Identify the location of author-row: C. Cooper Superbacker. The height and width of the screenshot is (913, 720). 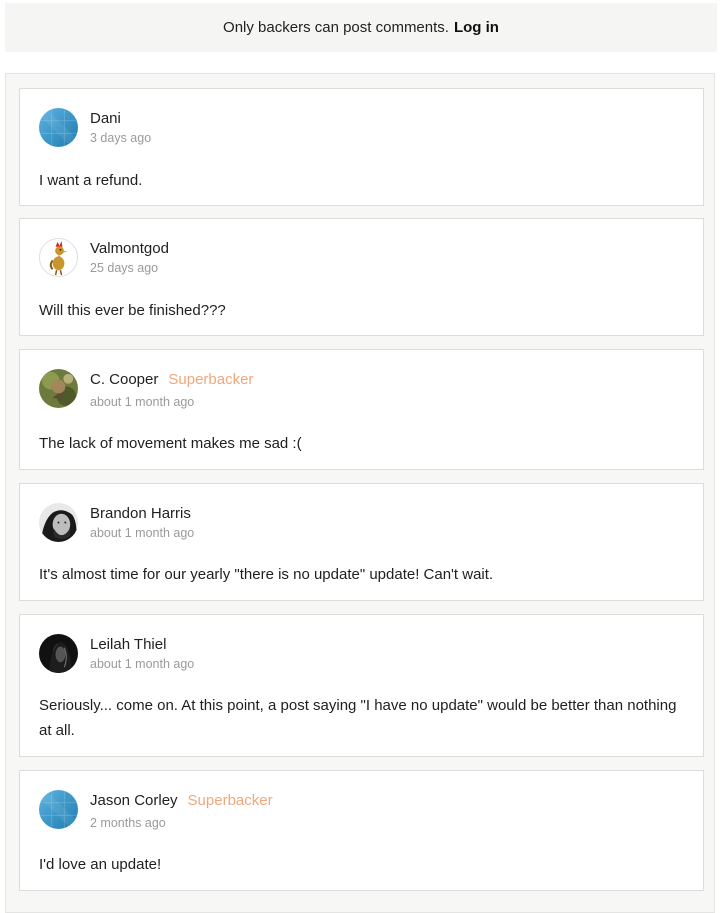
(171, 379).